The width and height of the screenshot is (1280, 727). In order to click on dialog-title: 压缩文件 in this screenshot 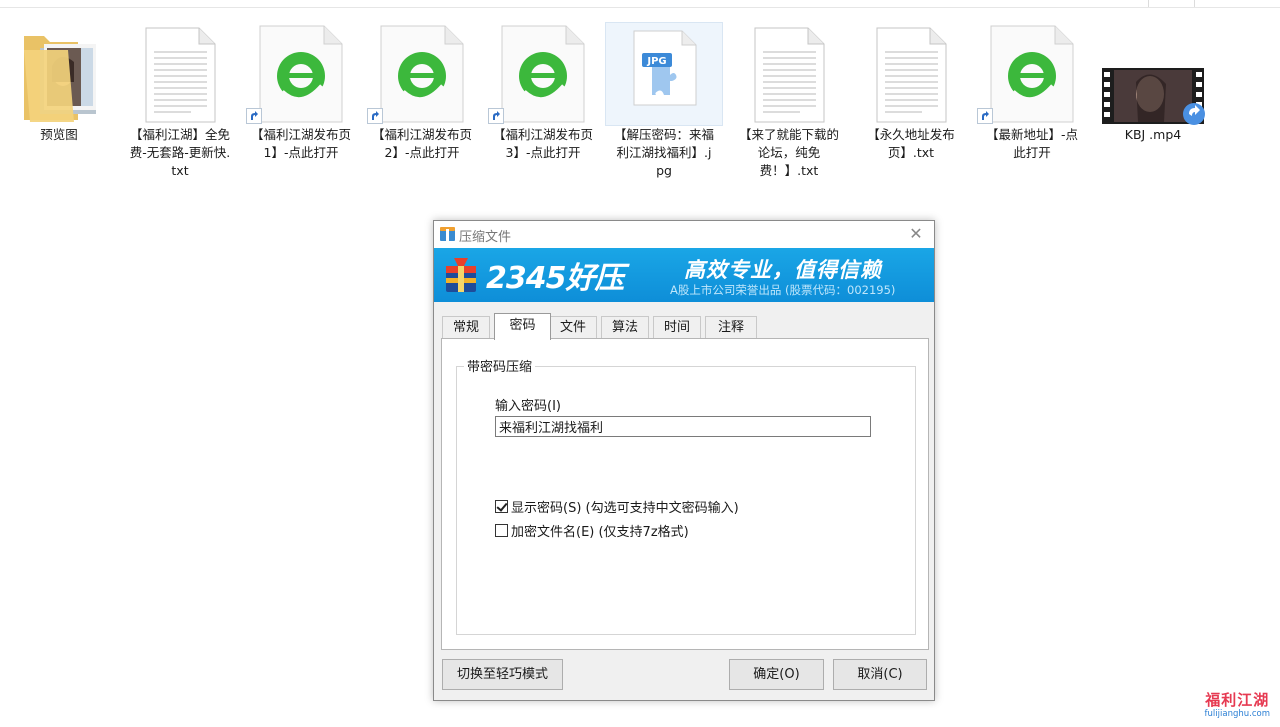, I will do `click(485, 237)`.